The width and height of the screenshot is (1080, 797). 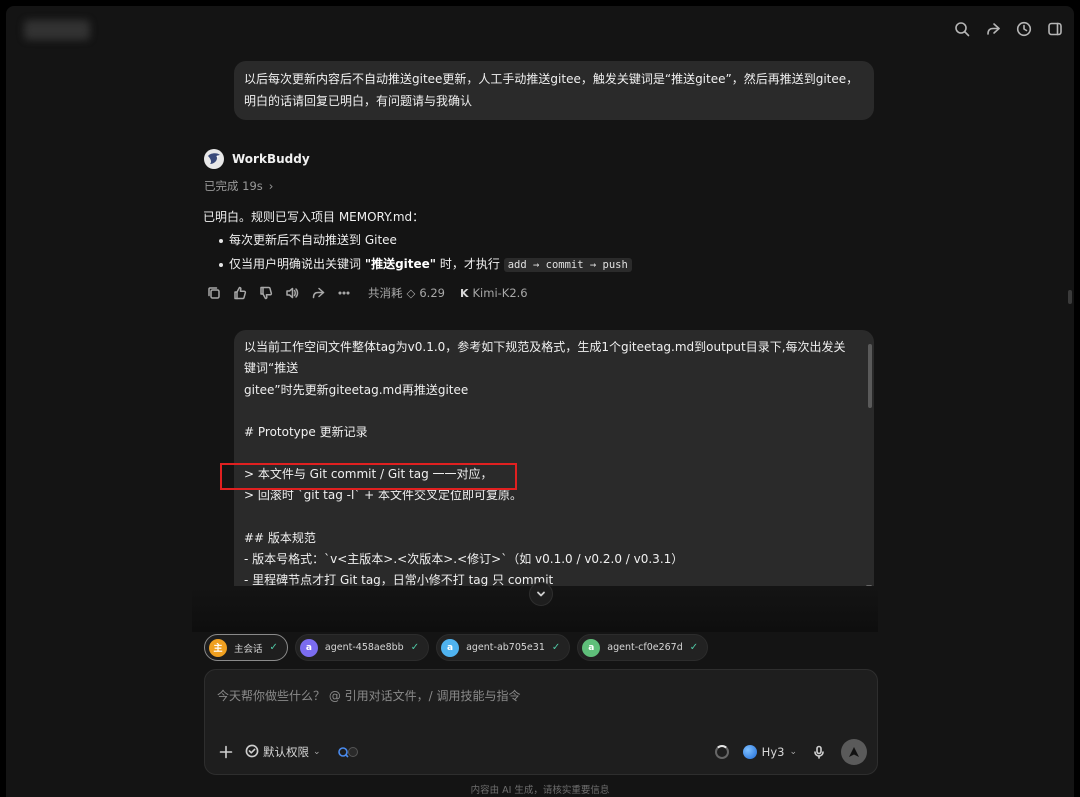 I want to click on agent-chip-label: 主会话, so click(x=248, y=649).